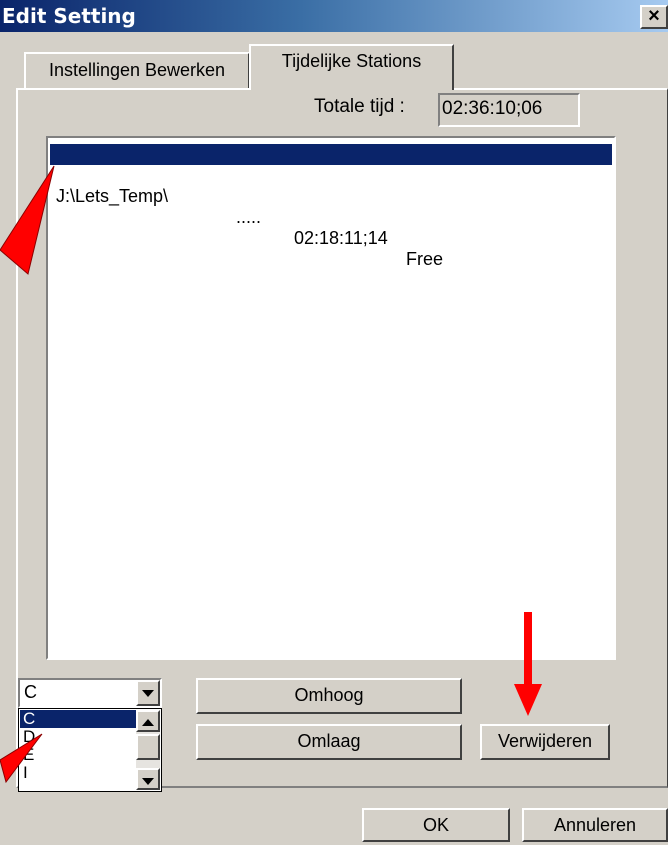 The height and width of the screenshot is (845, 668). What do you see at coordinates (27, 220) in the screenshot?
I see `annotation-pointer-list` at bounding box center [27, 220].